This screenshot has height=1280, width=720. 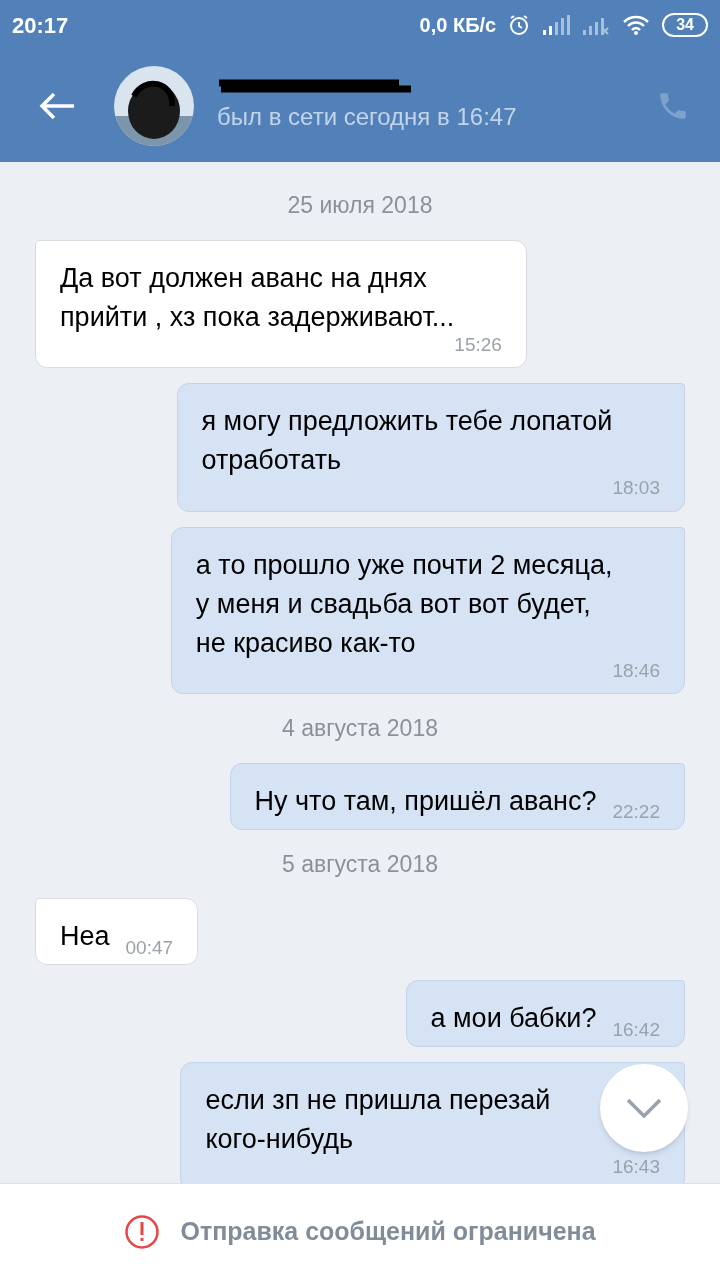 What do you see at coordinates (388, 1232) in the screenshot?
I see `restriction-notice: Отправка сообщений ограничена` at bounding box center [388, 1232].